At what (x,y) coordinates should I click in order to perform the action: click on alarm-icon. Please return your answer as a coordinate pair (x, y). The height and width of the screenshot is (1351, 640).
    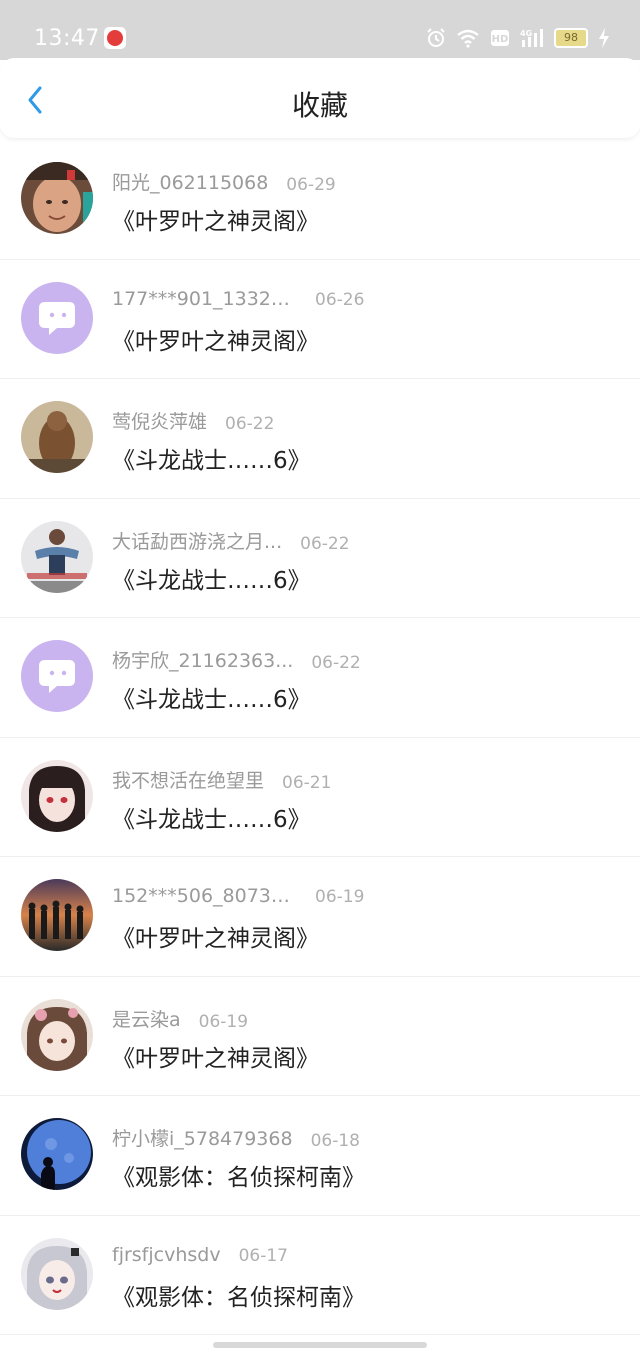
    Looking at the image, I should click on (436, 37).